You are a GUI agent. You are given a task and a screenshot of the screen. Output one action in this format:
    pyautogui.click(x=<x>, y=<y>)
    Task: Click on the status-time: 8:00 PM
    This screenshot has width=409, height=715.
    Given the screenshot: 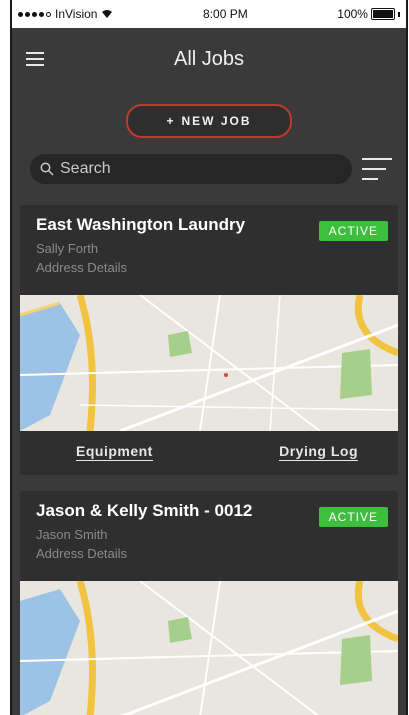 What is the action you would take?
    pyautogui.click(x=225, y=14)
    